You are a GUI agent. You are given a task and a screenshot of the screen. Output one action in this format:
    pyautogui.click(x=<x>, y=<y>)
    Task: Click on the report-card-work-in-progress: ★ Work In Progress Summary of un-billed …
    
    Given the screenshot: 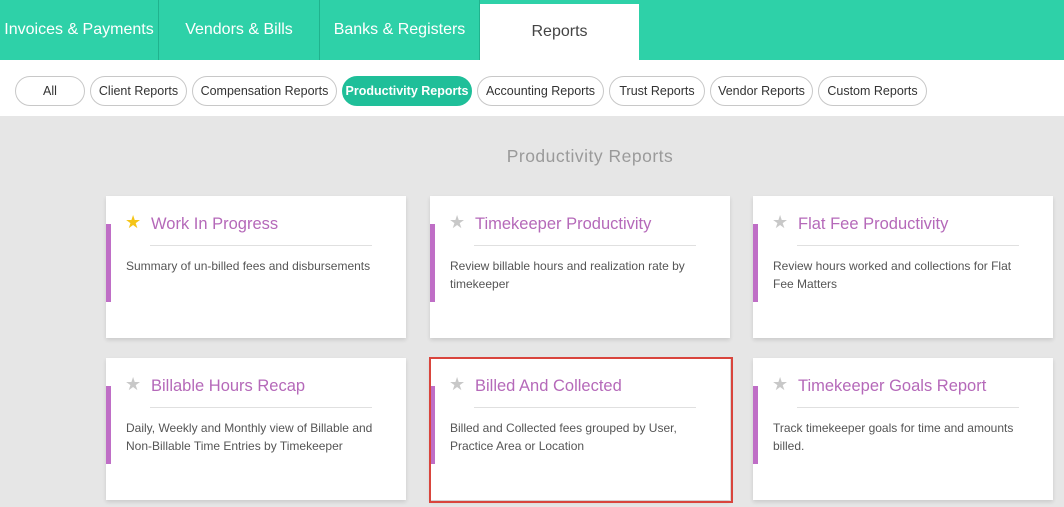 What is the action you would take?
    pyautogui.click(x=256, y=267)
    